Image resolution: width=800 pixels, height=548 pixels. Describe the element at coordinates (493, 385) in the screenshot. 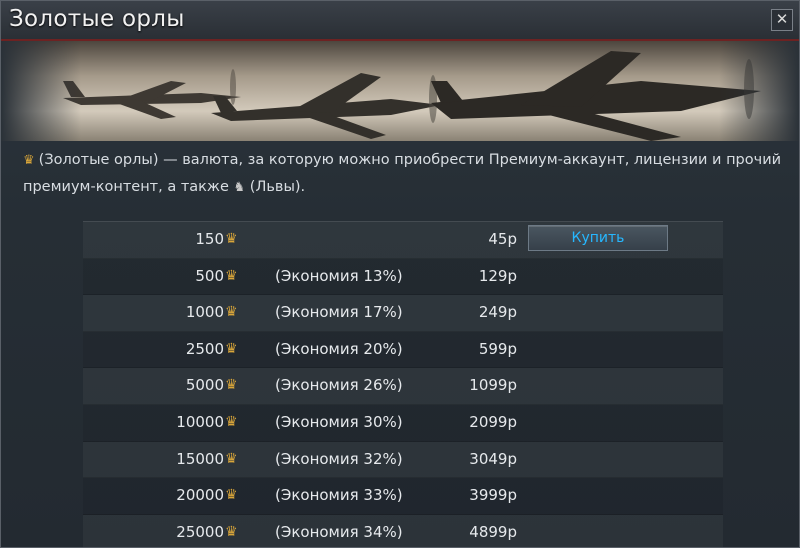

I see `price-label: 1099р` at that location.